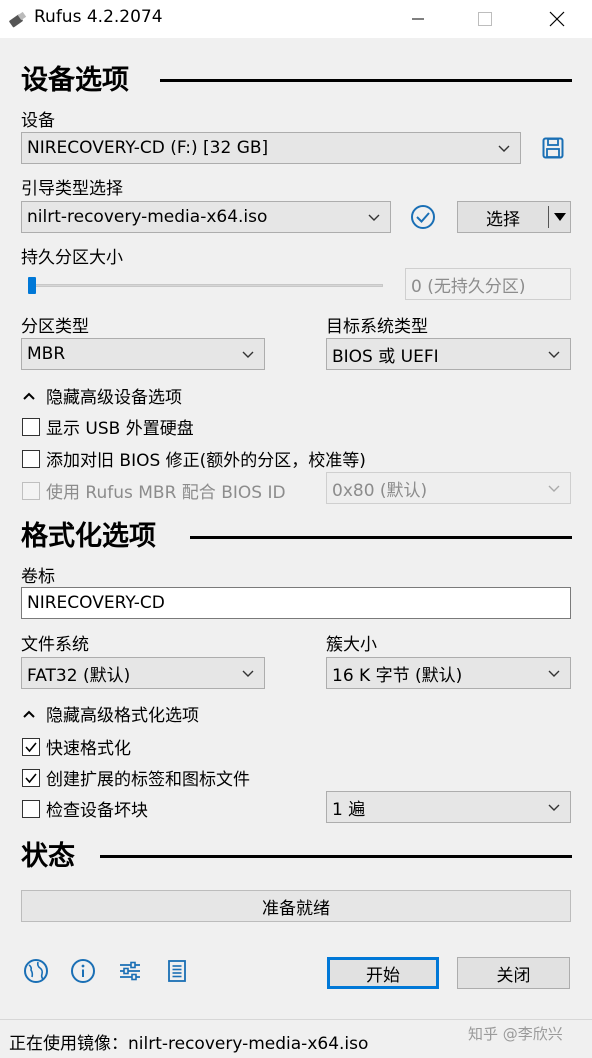  I want to click on globe-icon, so click(36, 971).